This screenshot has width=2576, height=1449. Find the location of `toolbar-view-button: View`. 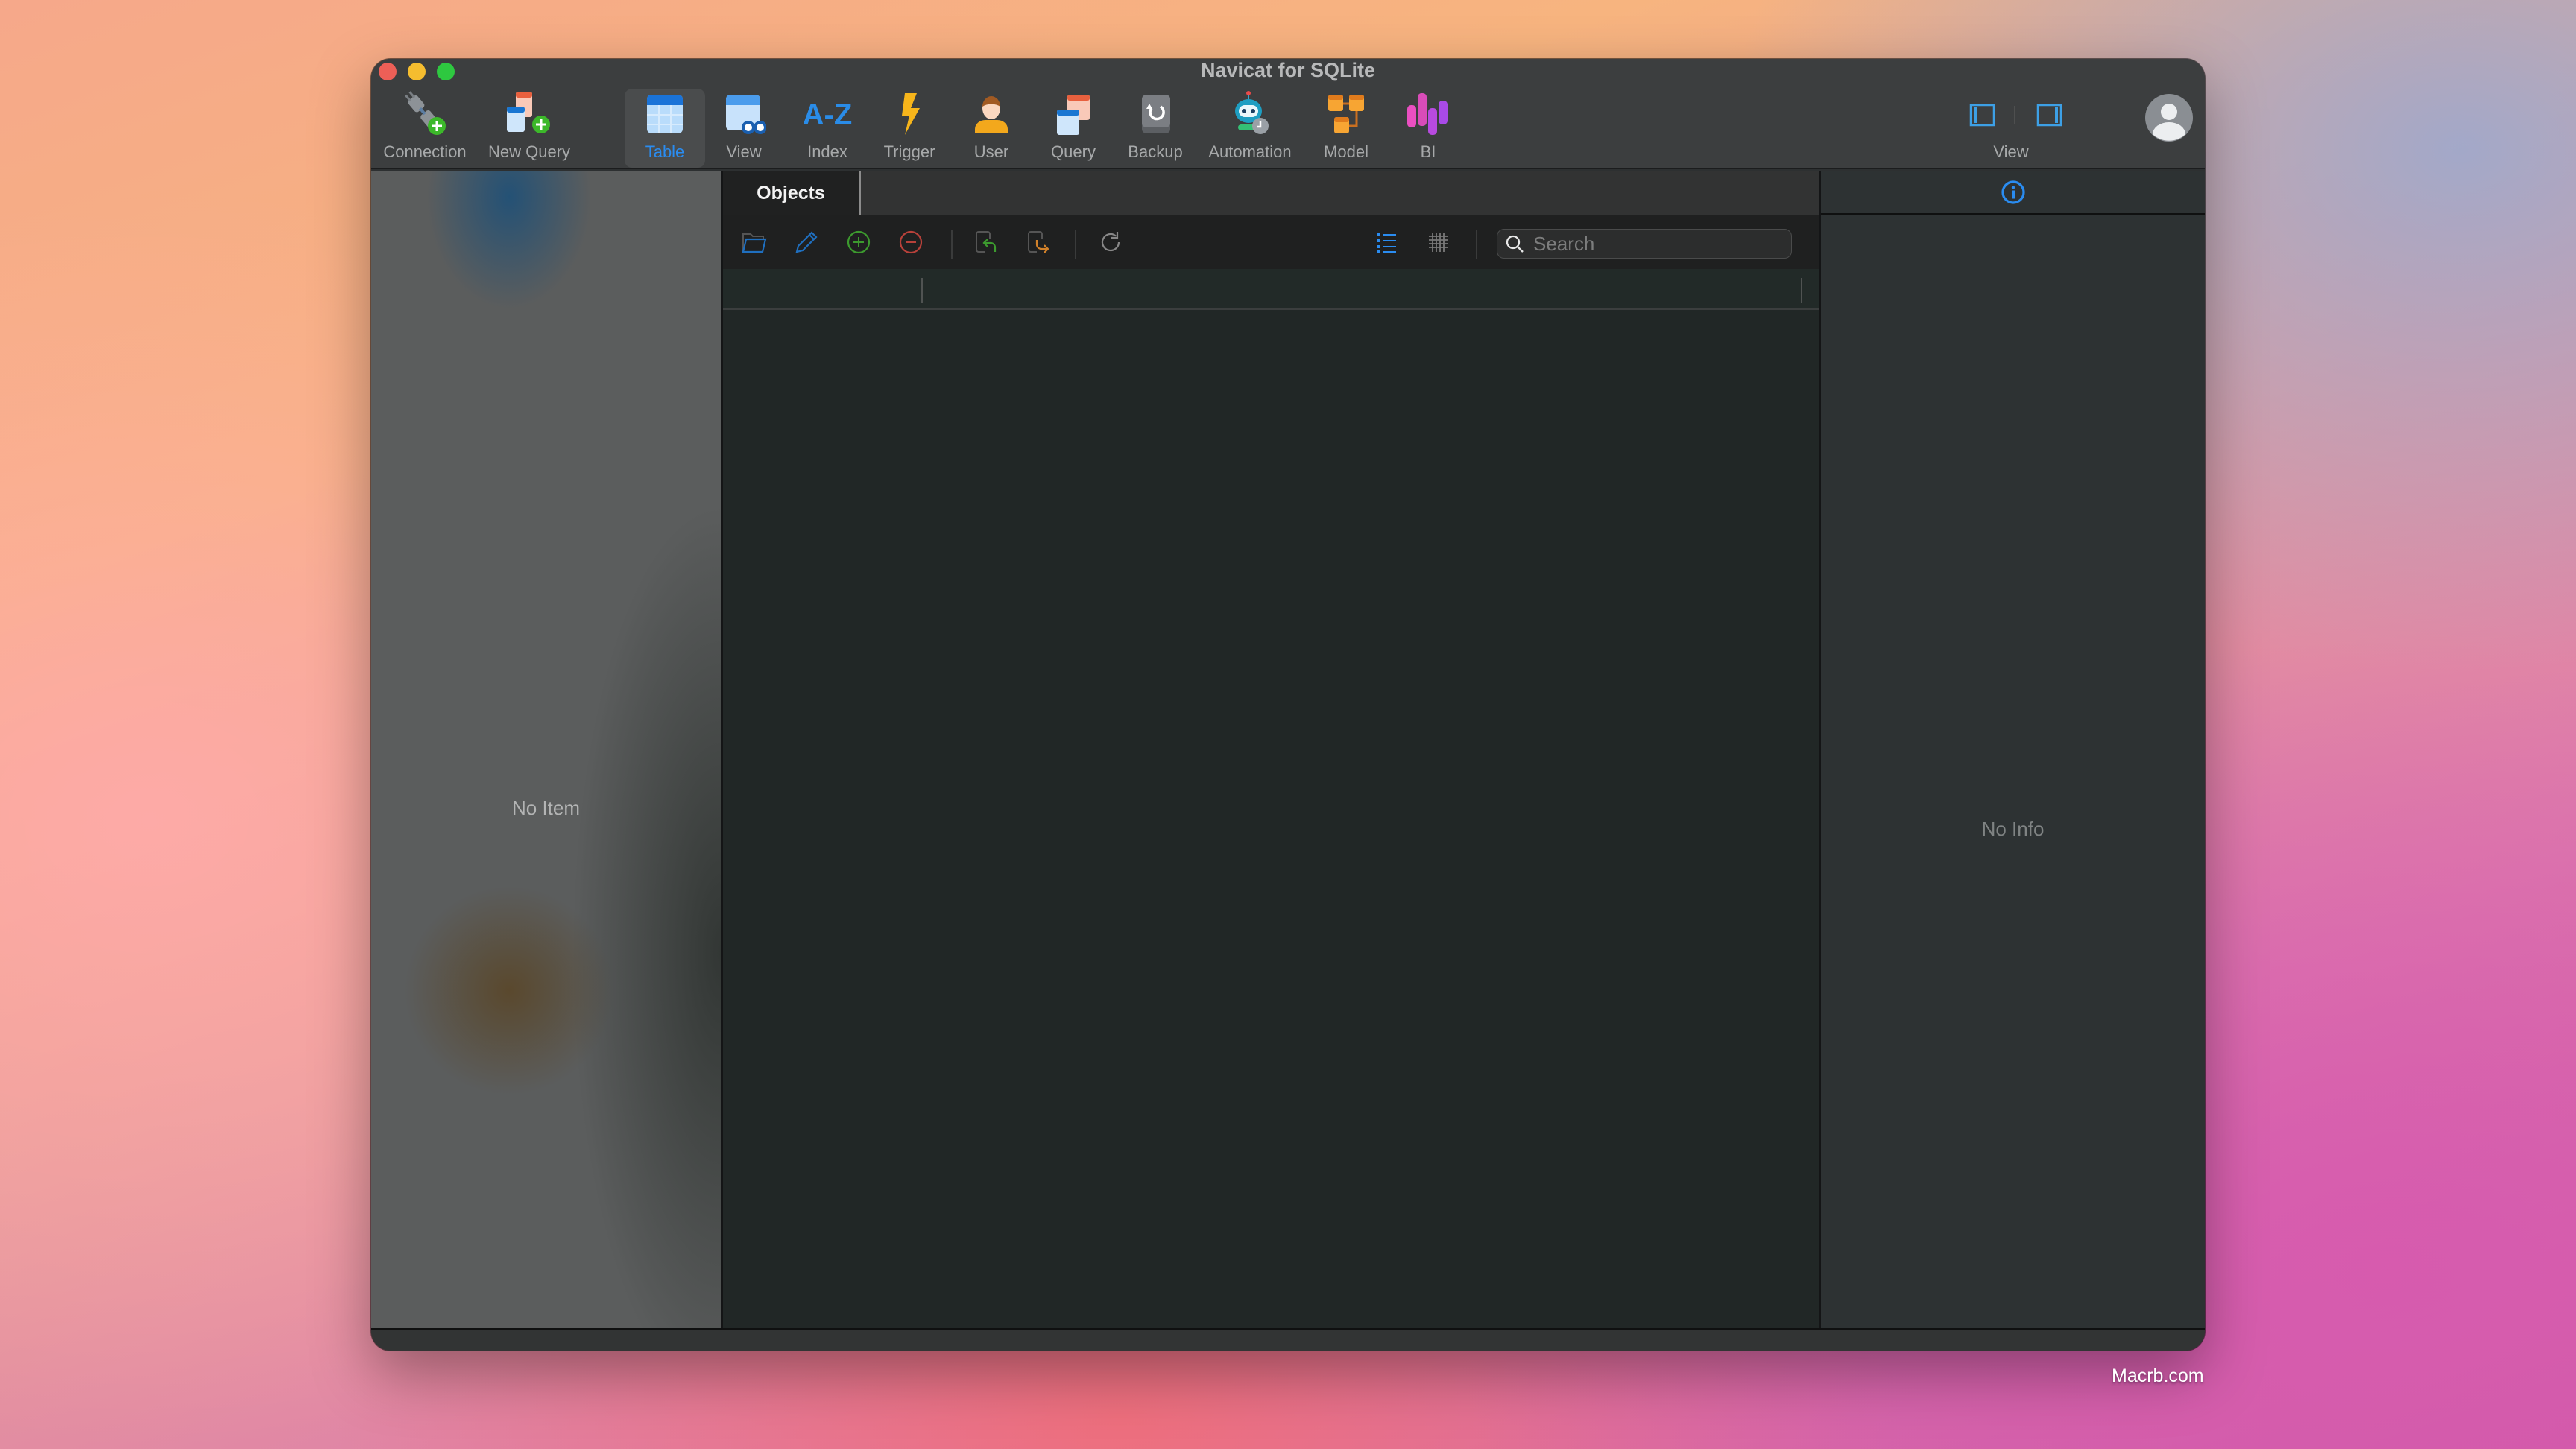

toolbar-view-button: View is located at coordinates (744, 128).